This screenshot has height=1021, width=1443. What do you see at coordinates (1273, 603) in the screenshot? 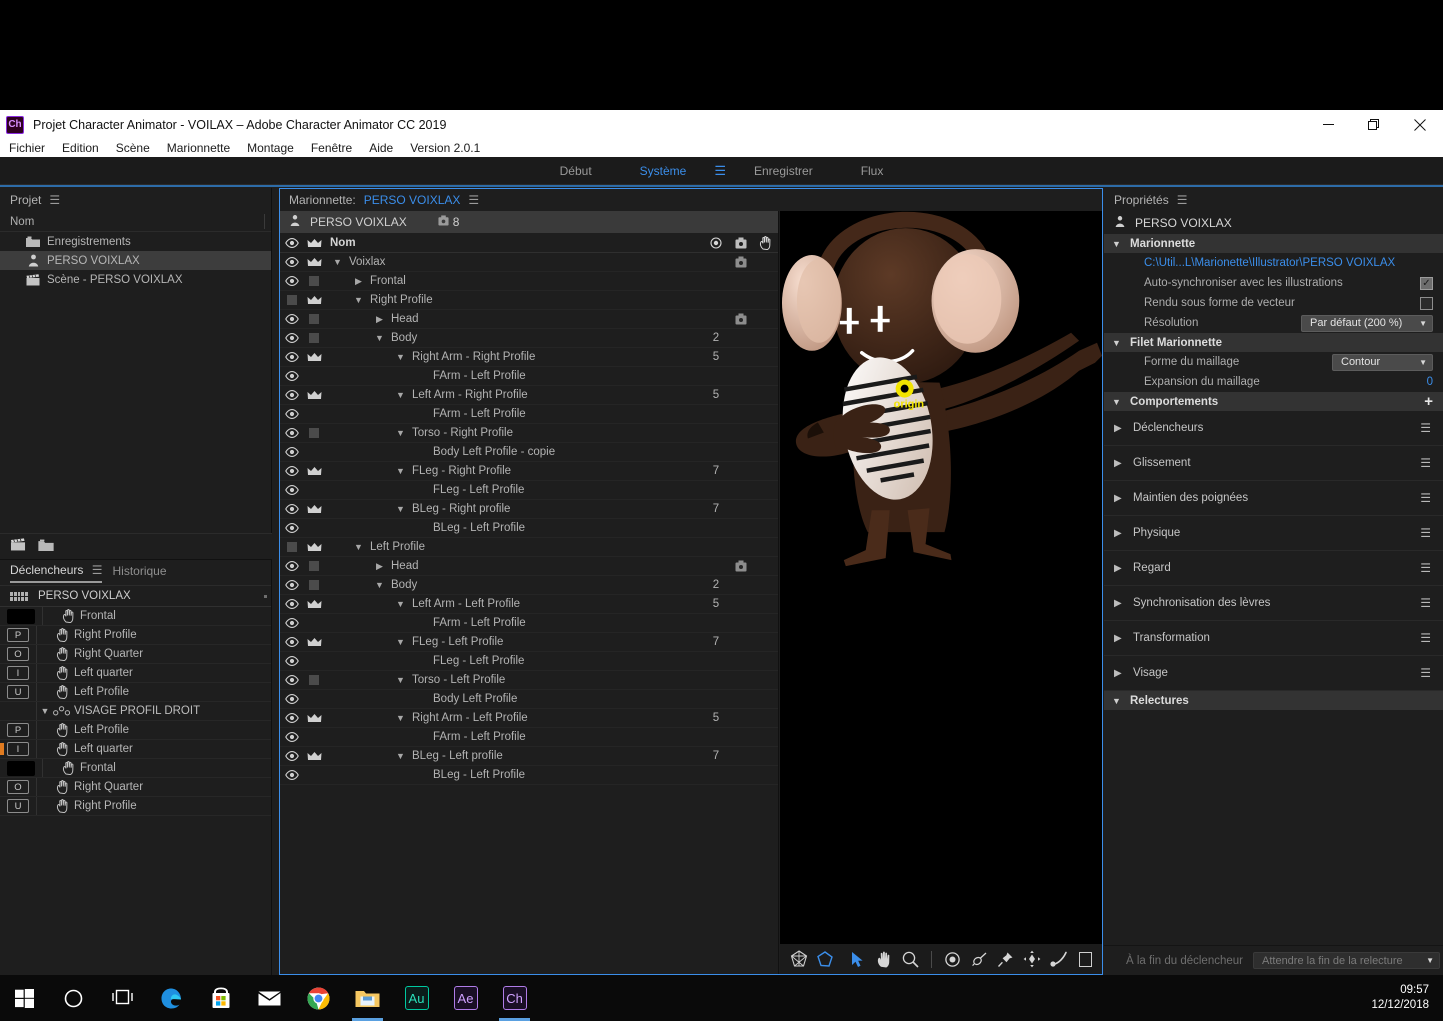
I see `behavior-row: ▶ Synchronisation des lèvres ☰` at bounding box center [1273, 603].